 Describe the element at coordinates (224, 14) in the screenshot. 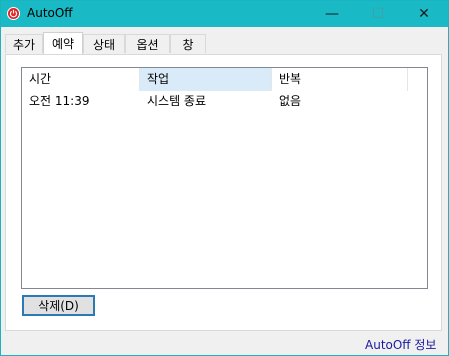

I see `title-bar: AutoOff — ☐ ✕` at that location.